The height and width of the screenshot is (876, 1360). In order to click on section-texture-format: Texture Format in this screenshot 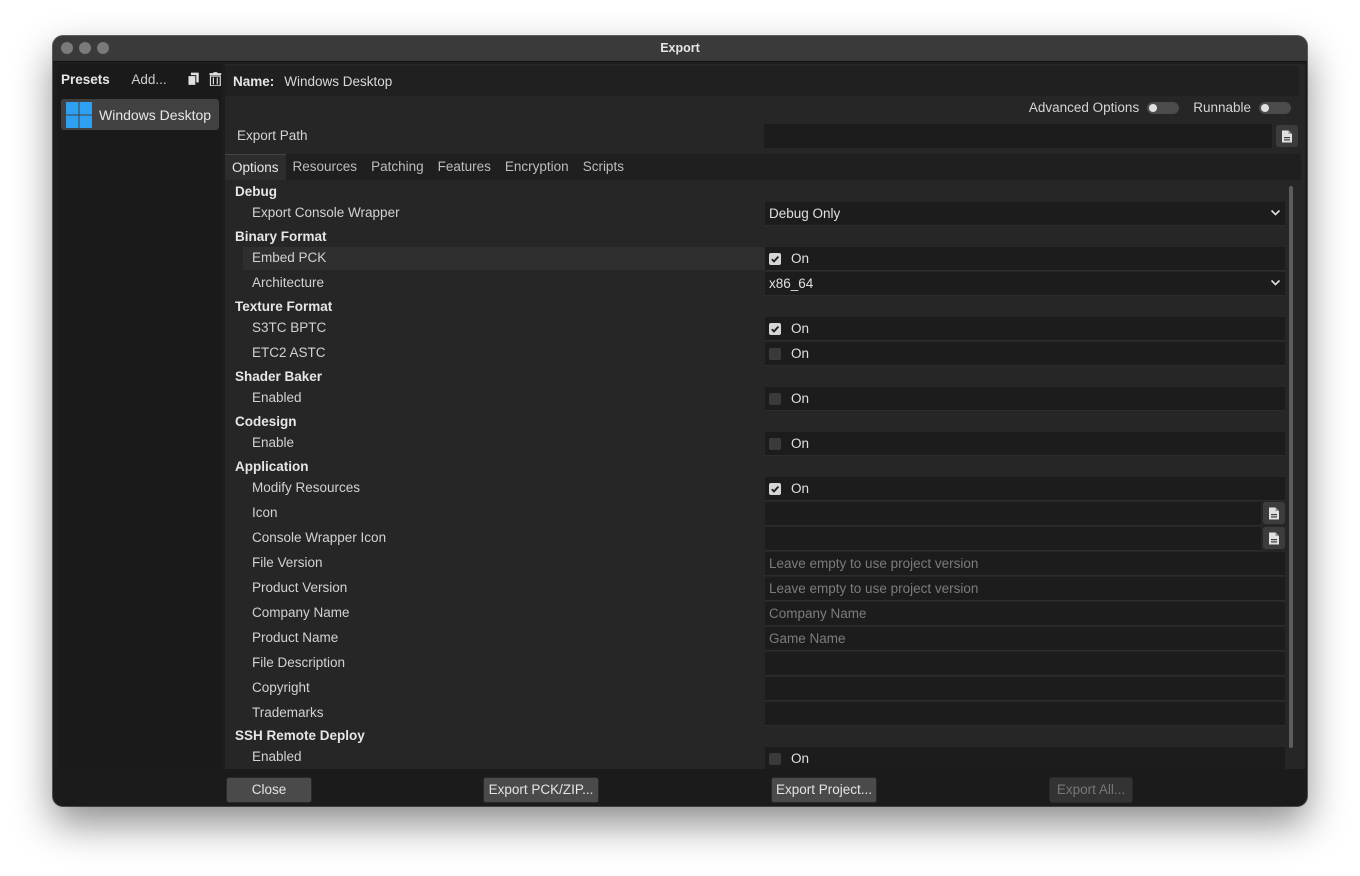, I will do `click(284, 306)`.